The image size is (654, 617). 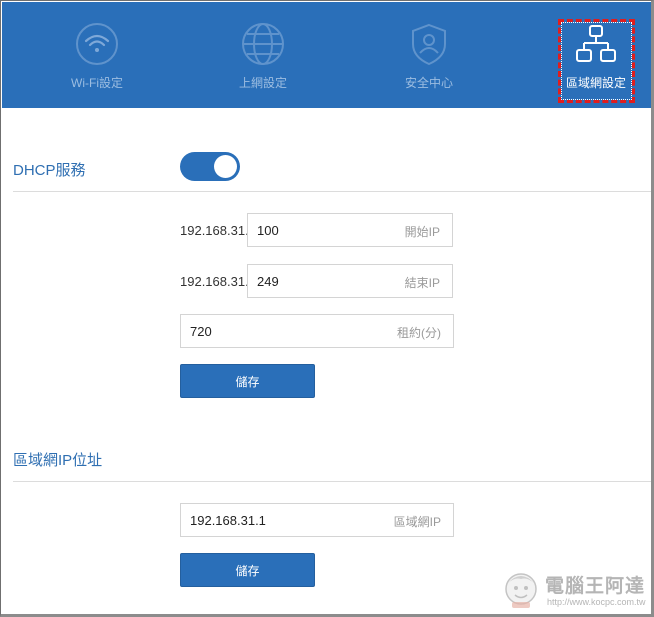 What do you see at coordinates (521, 589) in the screenshot?
I see `mascot-icon` at bounding box center [521, 589].